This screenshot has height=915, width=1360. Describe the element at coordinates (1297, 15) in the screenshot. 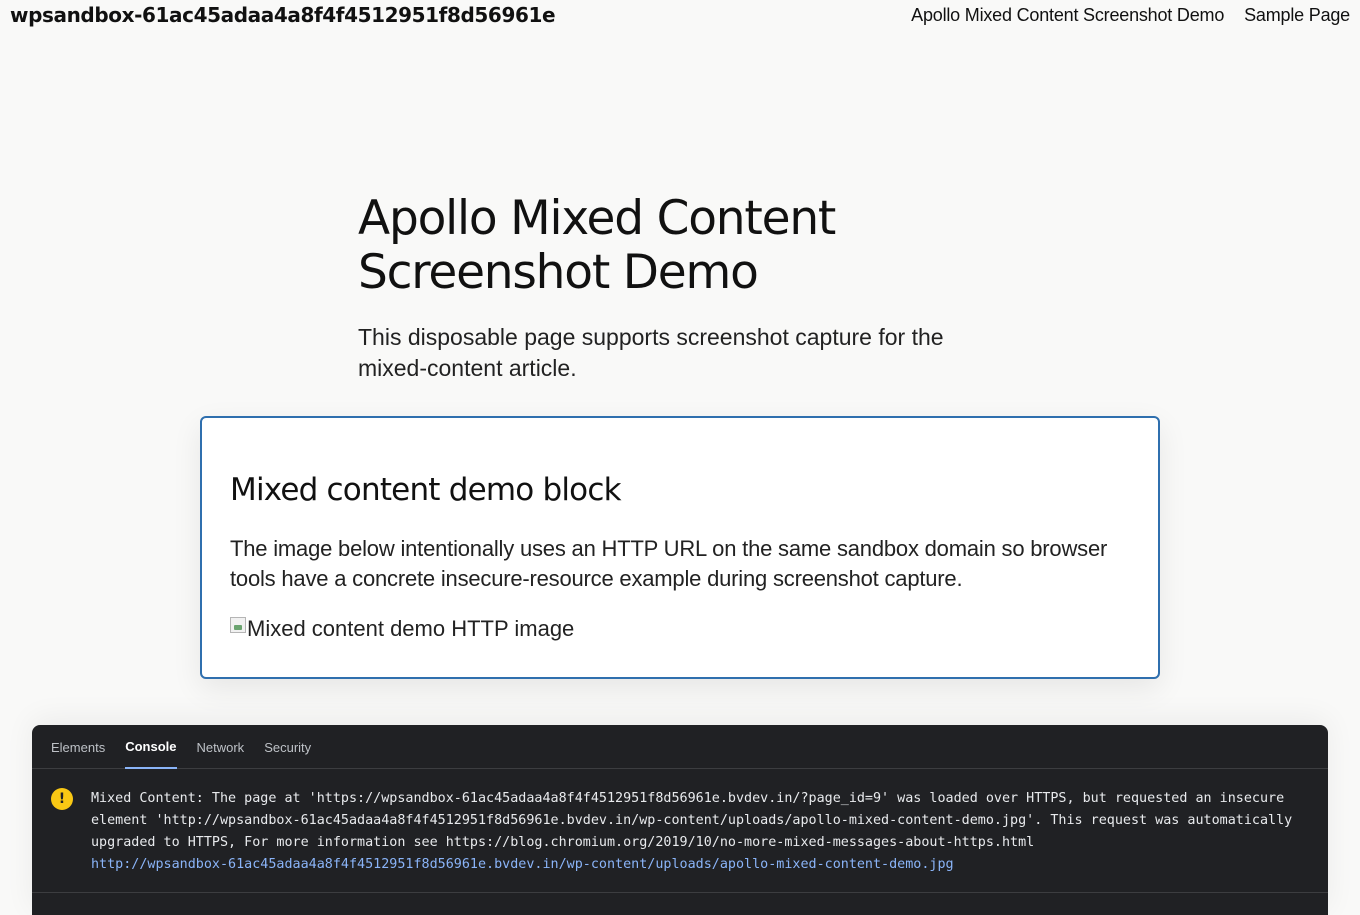

I see `nav-link-sample-page: Sample Page` at that location.